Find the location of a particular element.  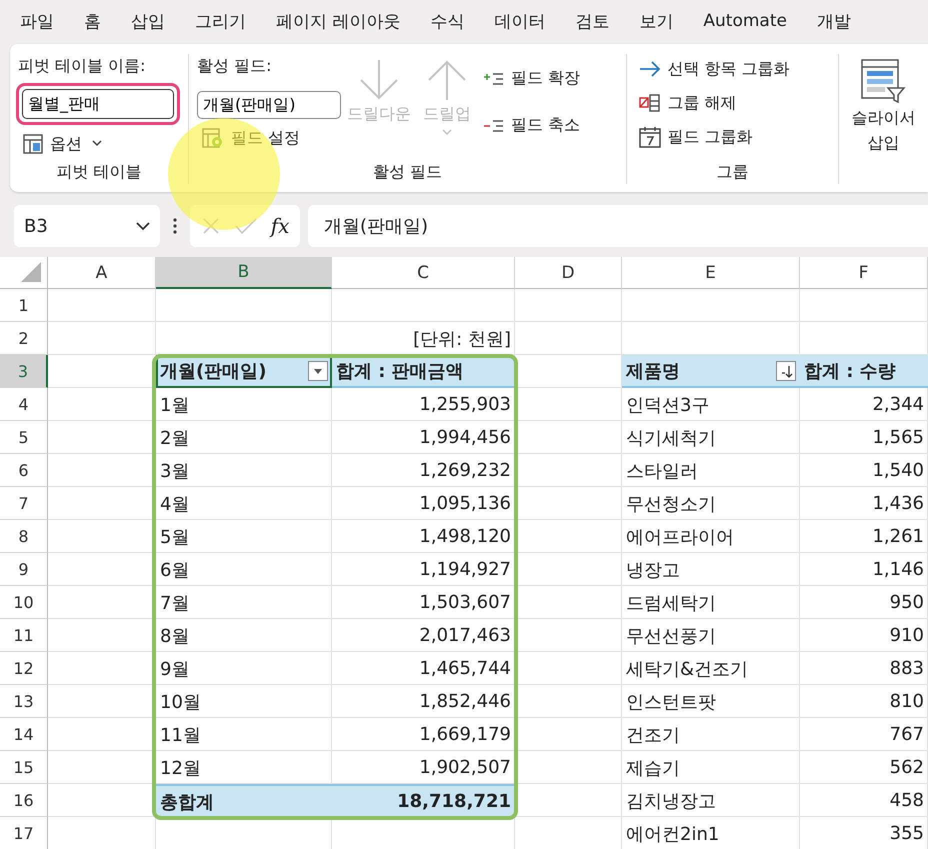

row-header: 8 is located at coordinates (24, 536).